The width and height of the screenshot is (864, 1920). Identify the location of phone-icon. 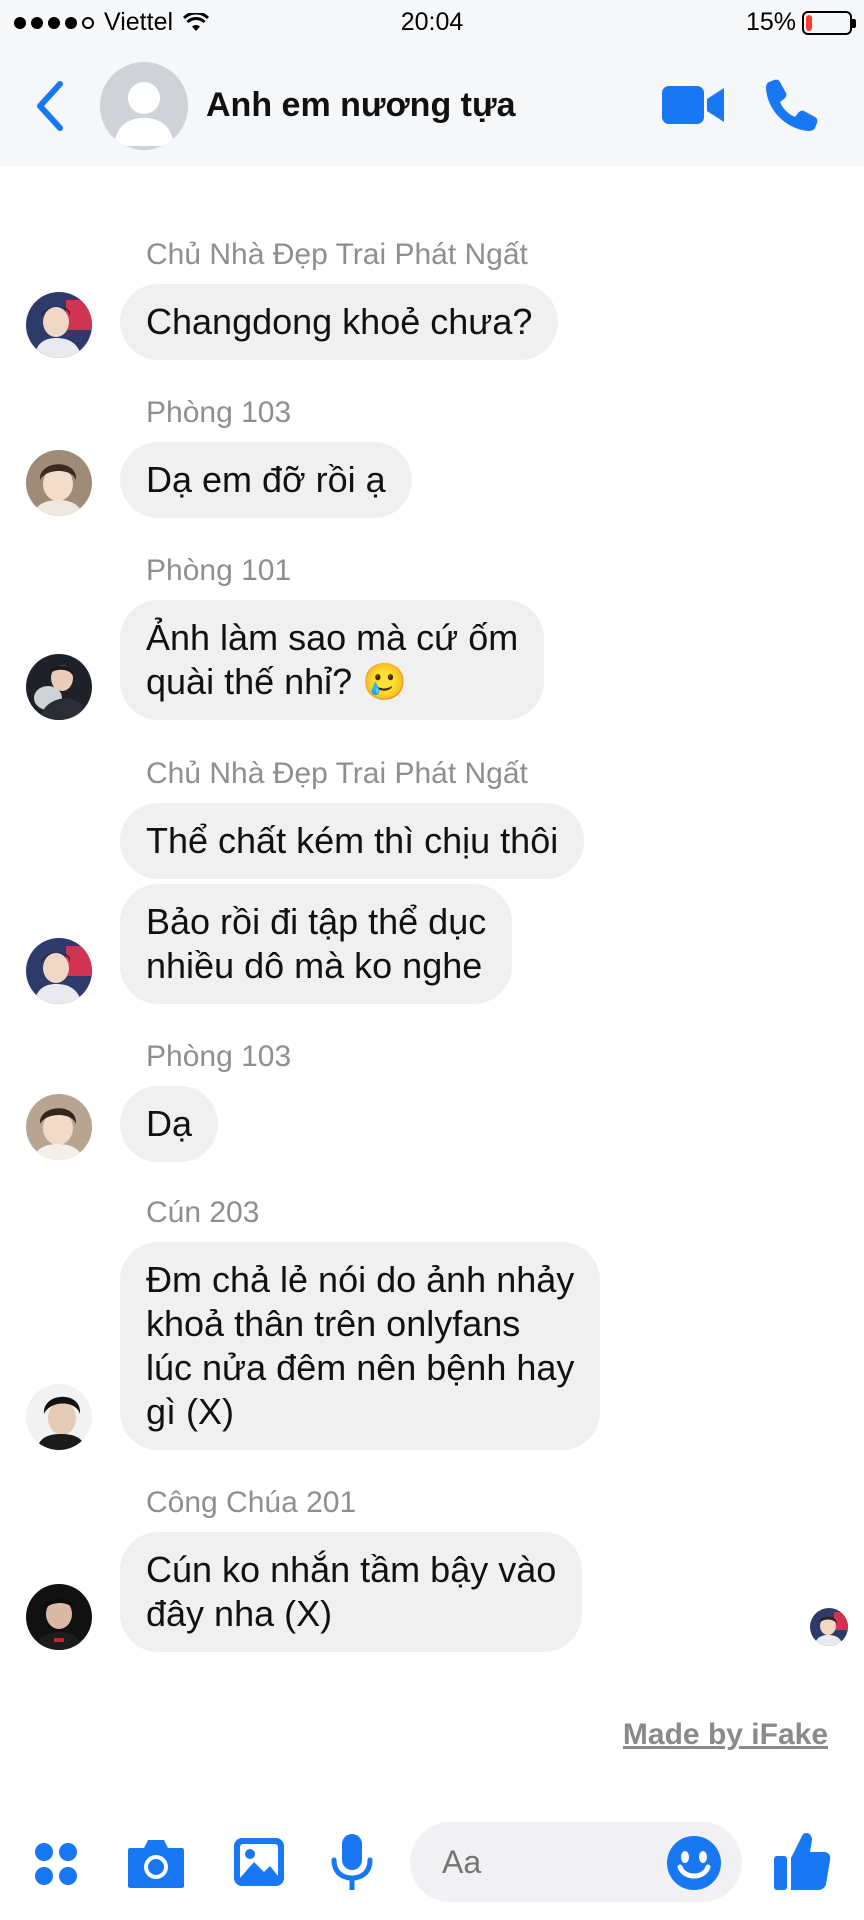
(792, 104).